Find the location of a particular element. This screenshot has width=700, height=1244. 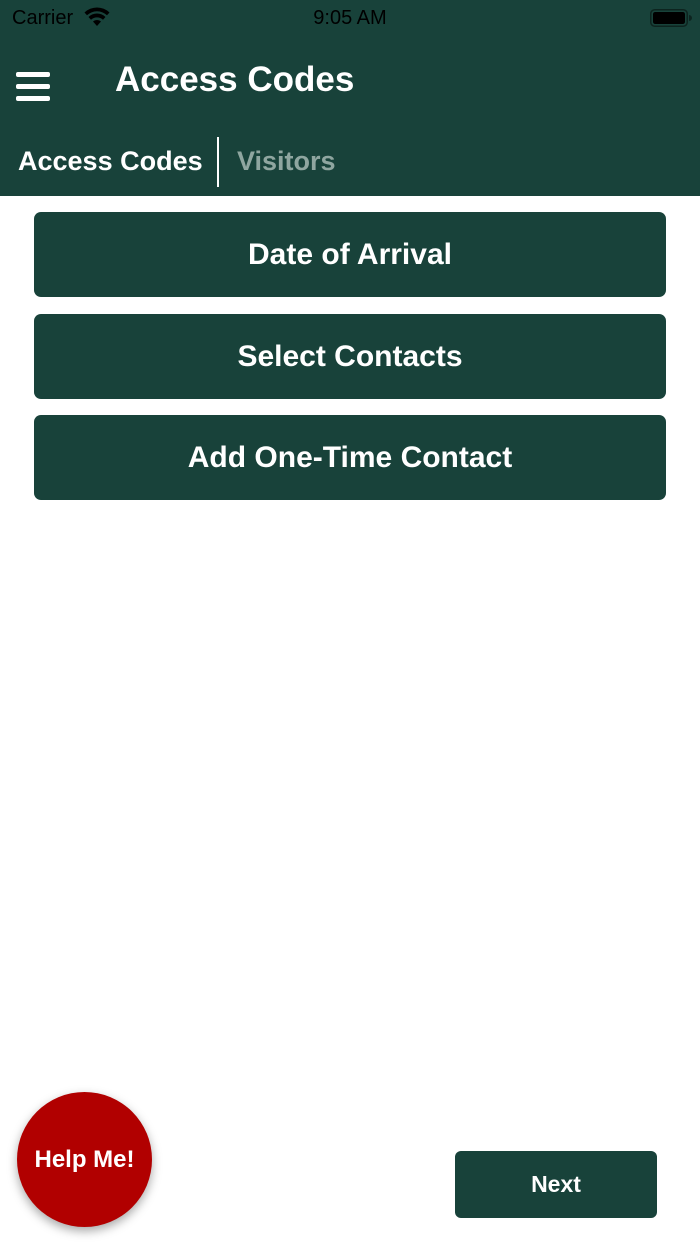

select-contacts-button: Select Contacts is located at coordinates (350, 356).